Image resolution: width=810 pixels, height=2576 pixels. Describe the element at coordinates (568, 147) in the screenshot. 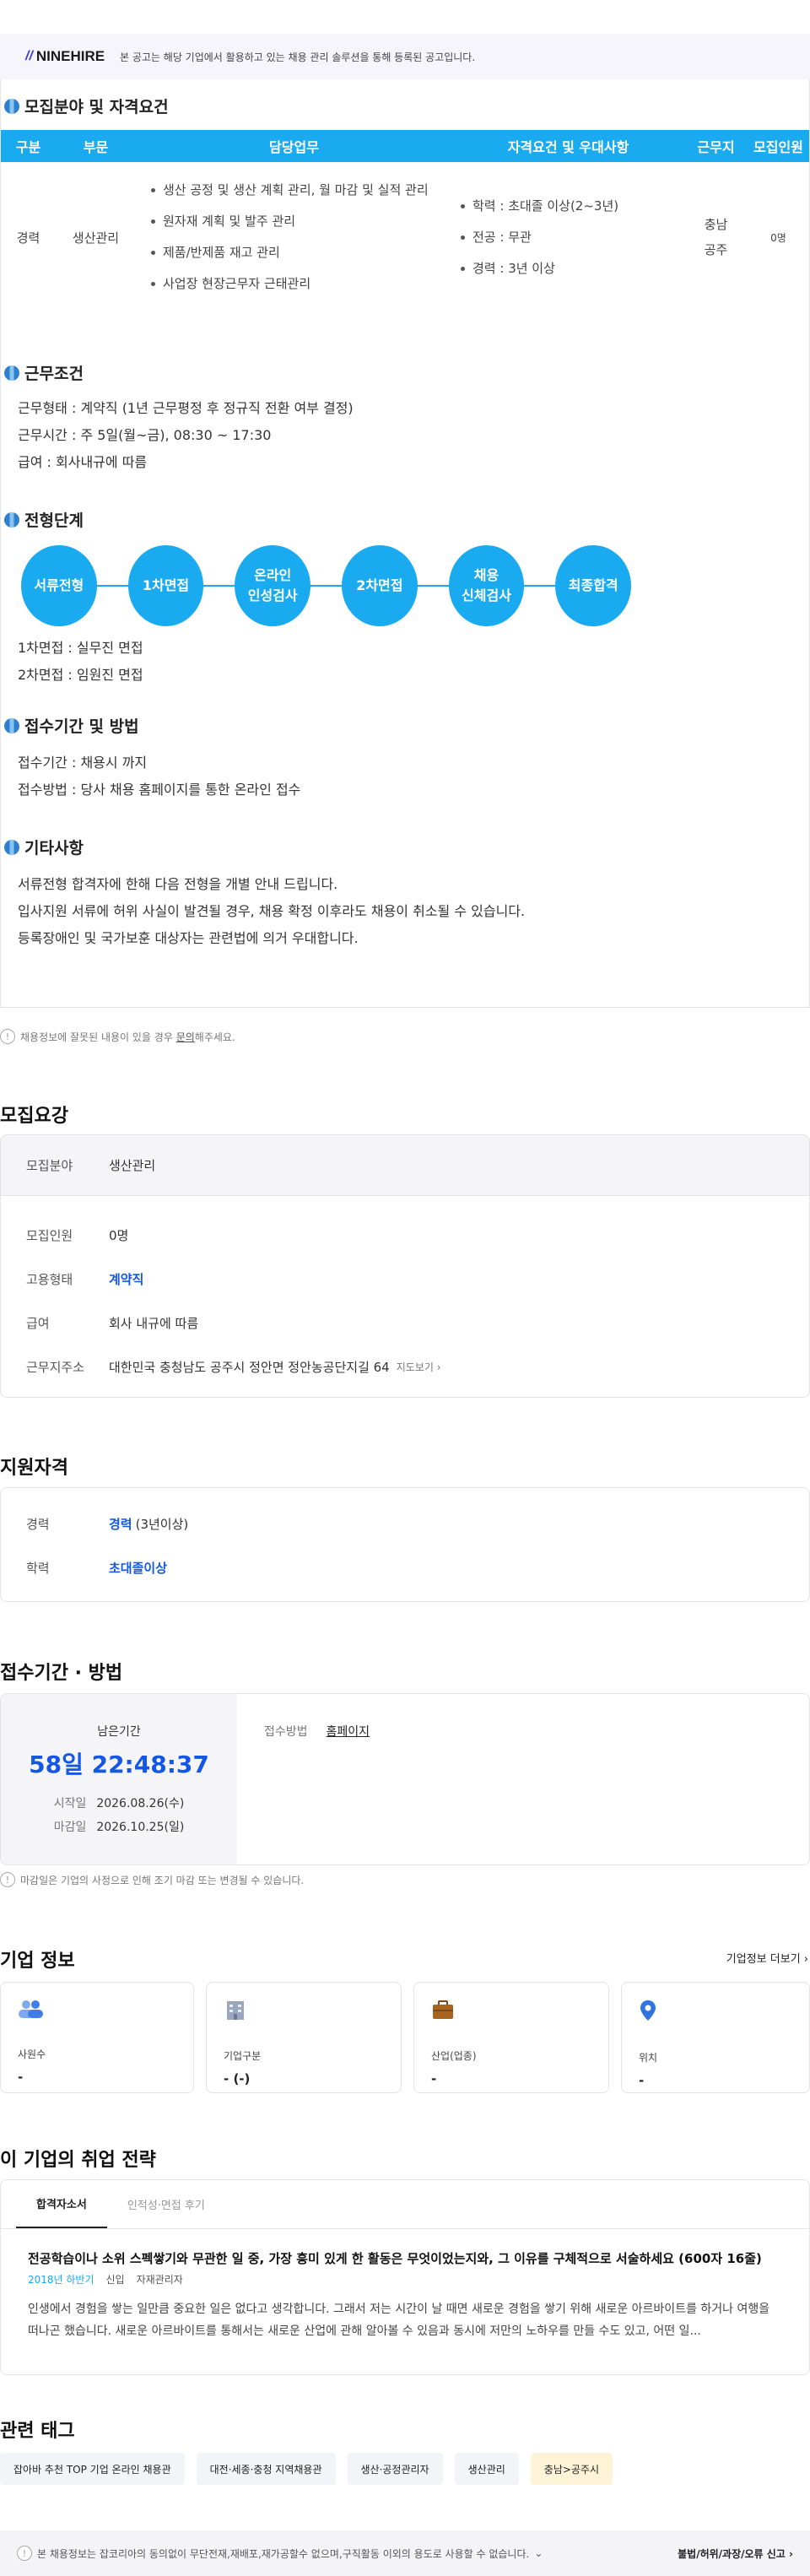

I see `th-quals: 자격요건 및 우대사항` at that location.